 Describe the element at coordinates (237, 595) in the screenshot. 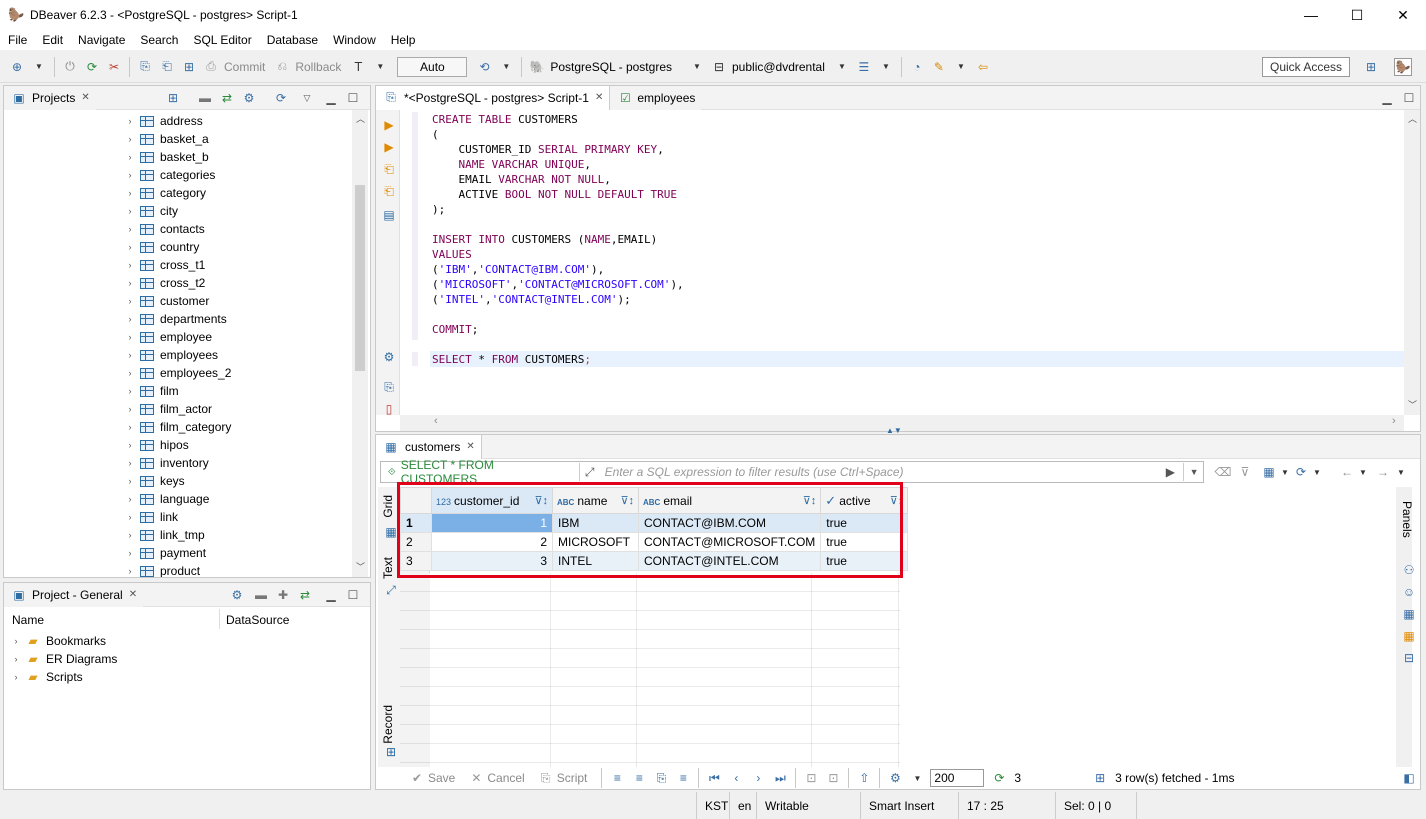

I see `configure-icon: ⚙` at that location.